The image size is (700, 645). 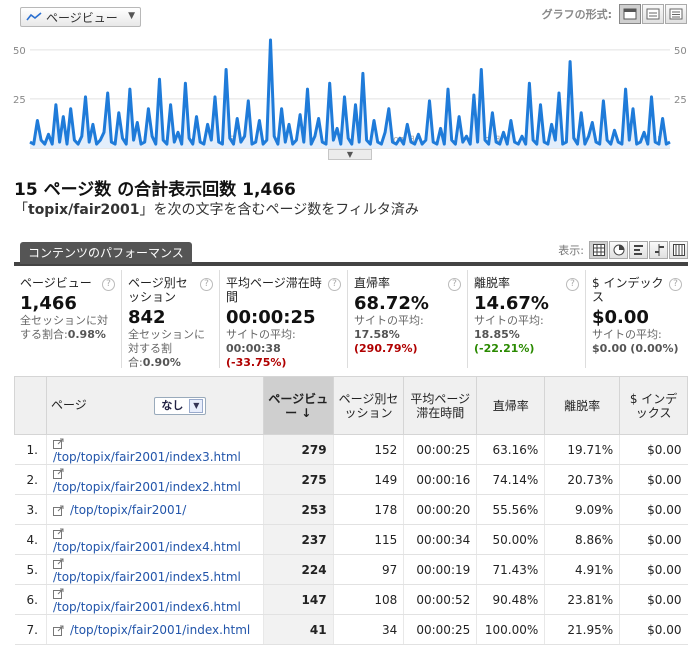 What do you see at coordinates (527, 319) in the screenshot?
I see `scorecard-exit-rate: 離脱率 ? 14.67% サイトの平均: 18.85% (-22.21%)` at bounding box center [527, 319].